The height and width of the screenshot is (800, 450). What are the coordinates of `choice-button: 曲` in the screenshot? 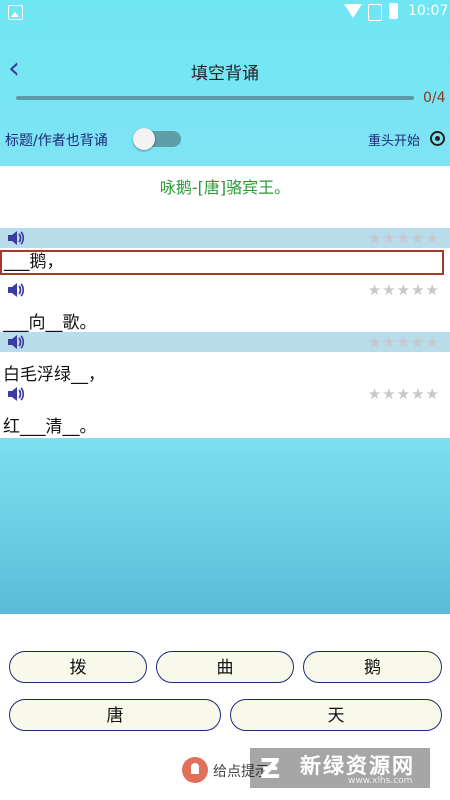 It's located at (225, 667).